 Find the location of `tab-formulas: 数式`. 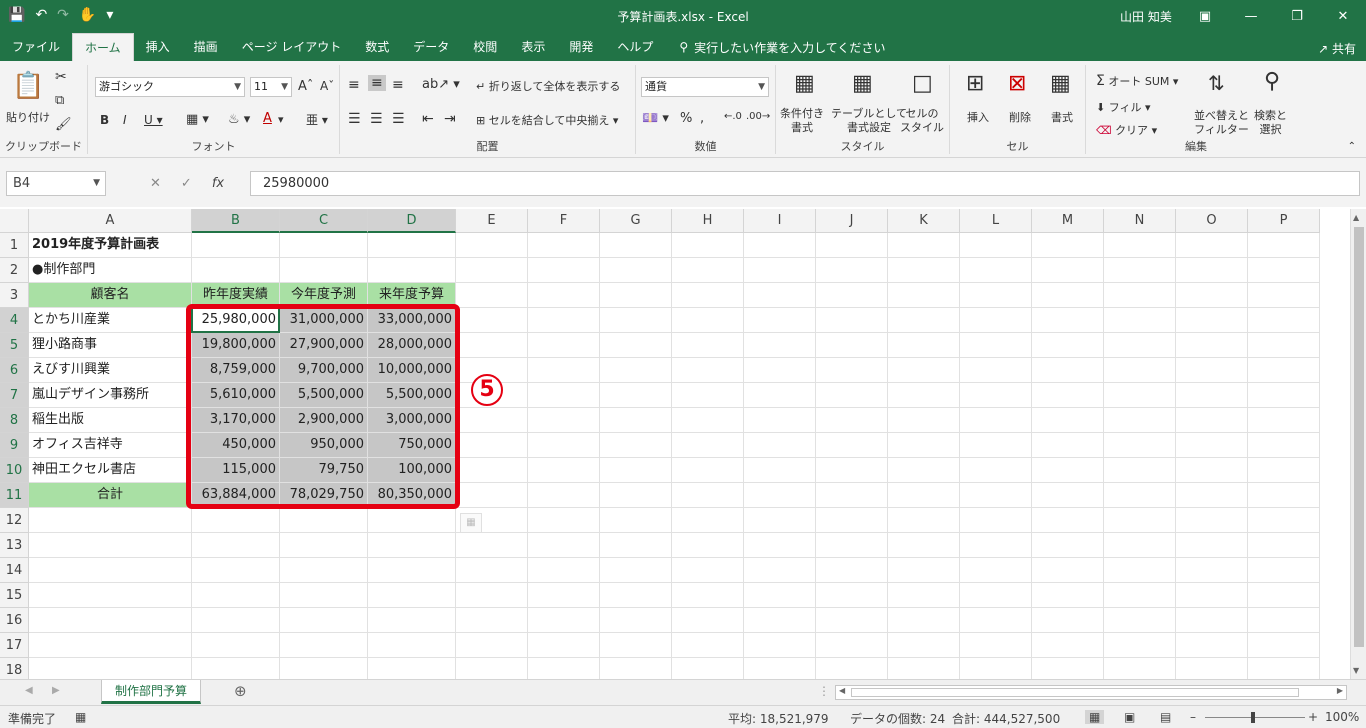

tab-formulas: 数式 is located at coordinates (377, 47).